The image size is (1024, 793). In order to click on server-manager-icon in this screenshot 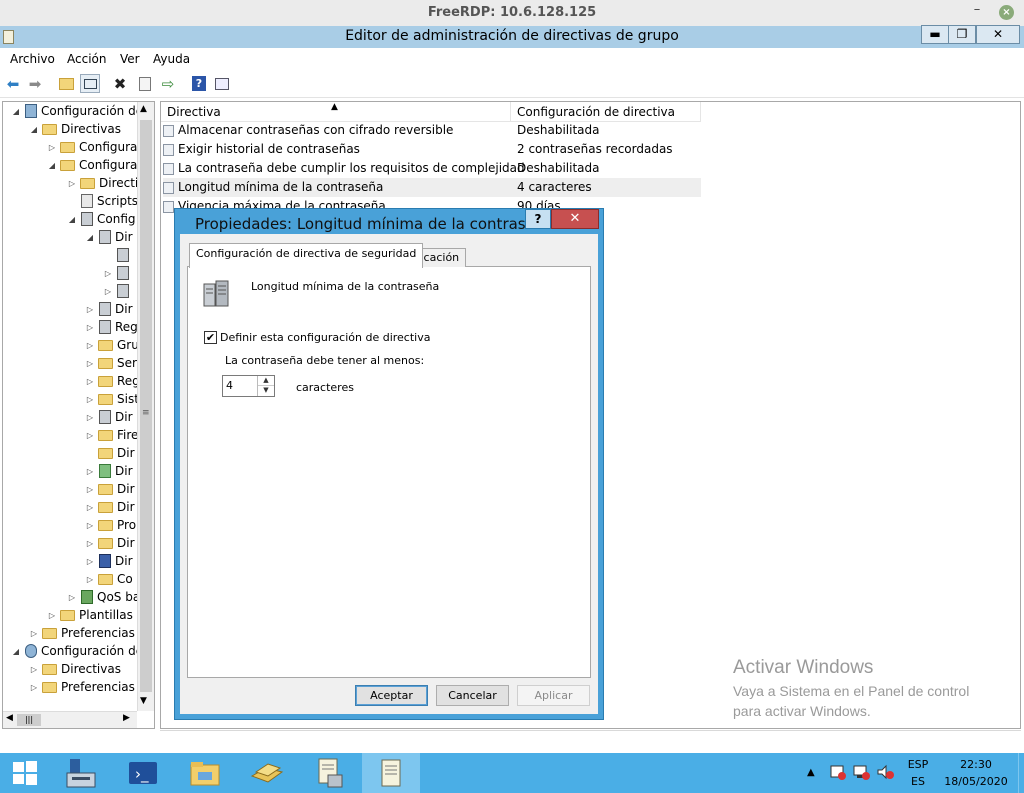, I will do `click(81, 773)`.